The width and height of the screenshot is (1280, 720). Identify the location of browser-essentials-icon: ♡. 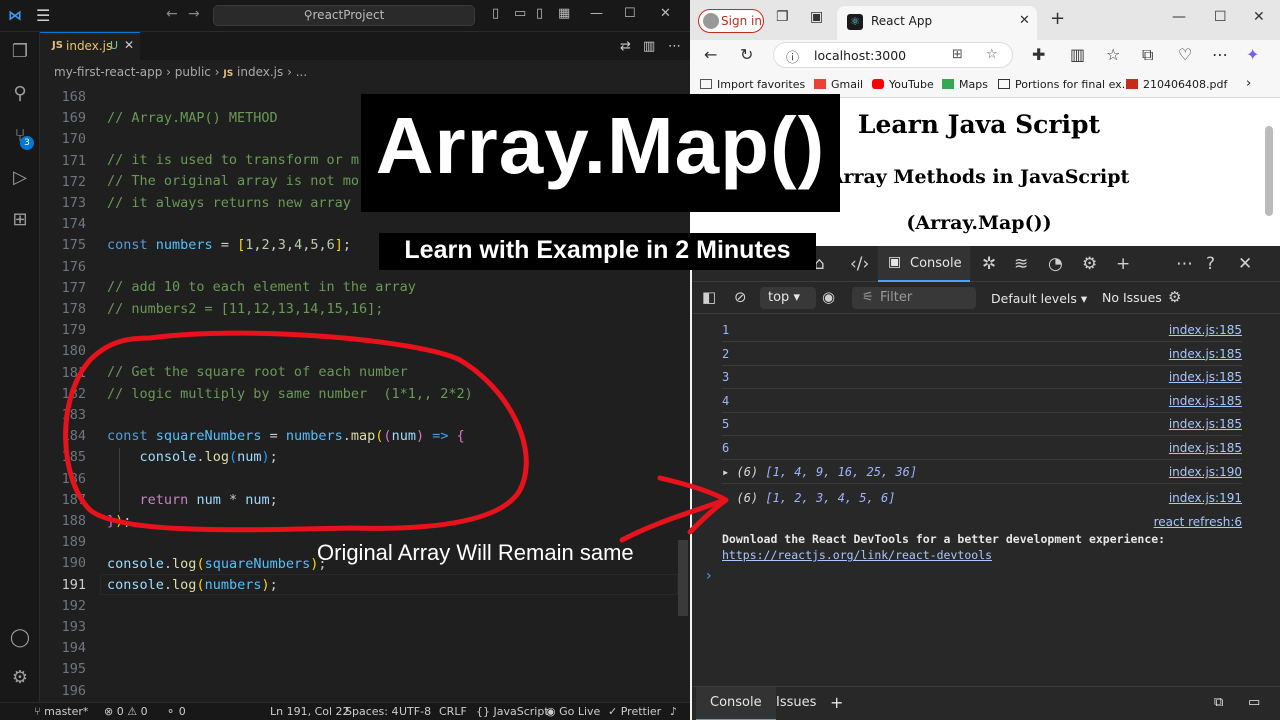
(1185, 54).